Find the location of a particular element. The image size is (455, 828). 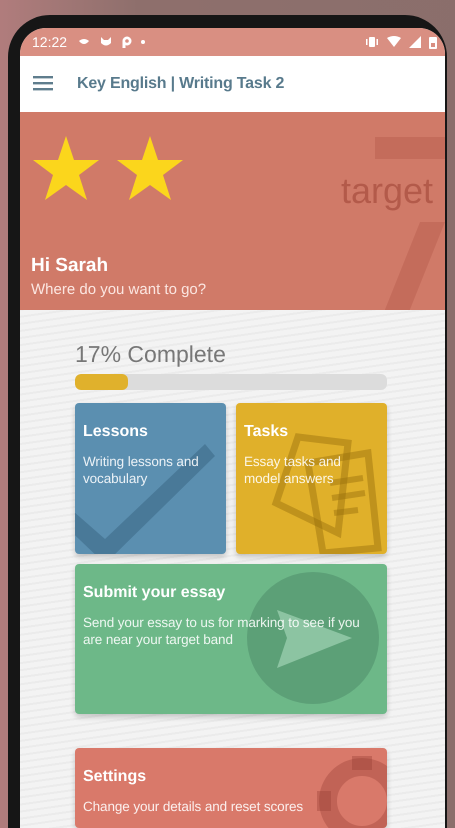

battery-icon is located at coordinates (433, 42).